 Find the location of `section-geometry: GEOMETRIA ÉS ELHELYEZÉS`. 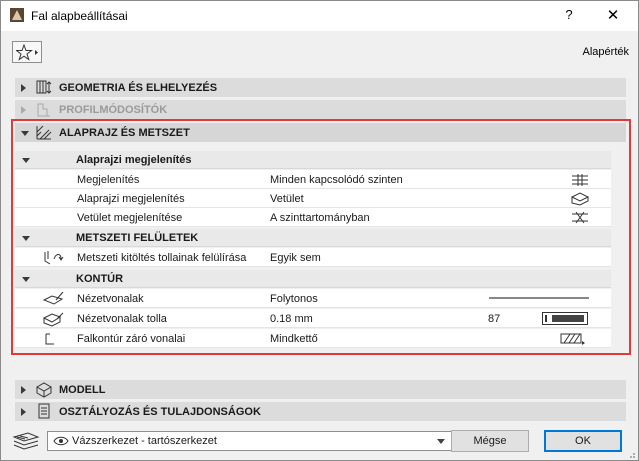

section-geometry: GEOMETRIA ÉS ELHELYEZÉS is located at coordinates (320, 87).